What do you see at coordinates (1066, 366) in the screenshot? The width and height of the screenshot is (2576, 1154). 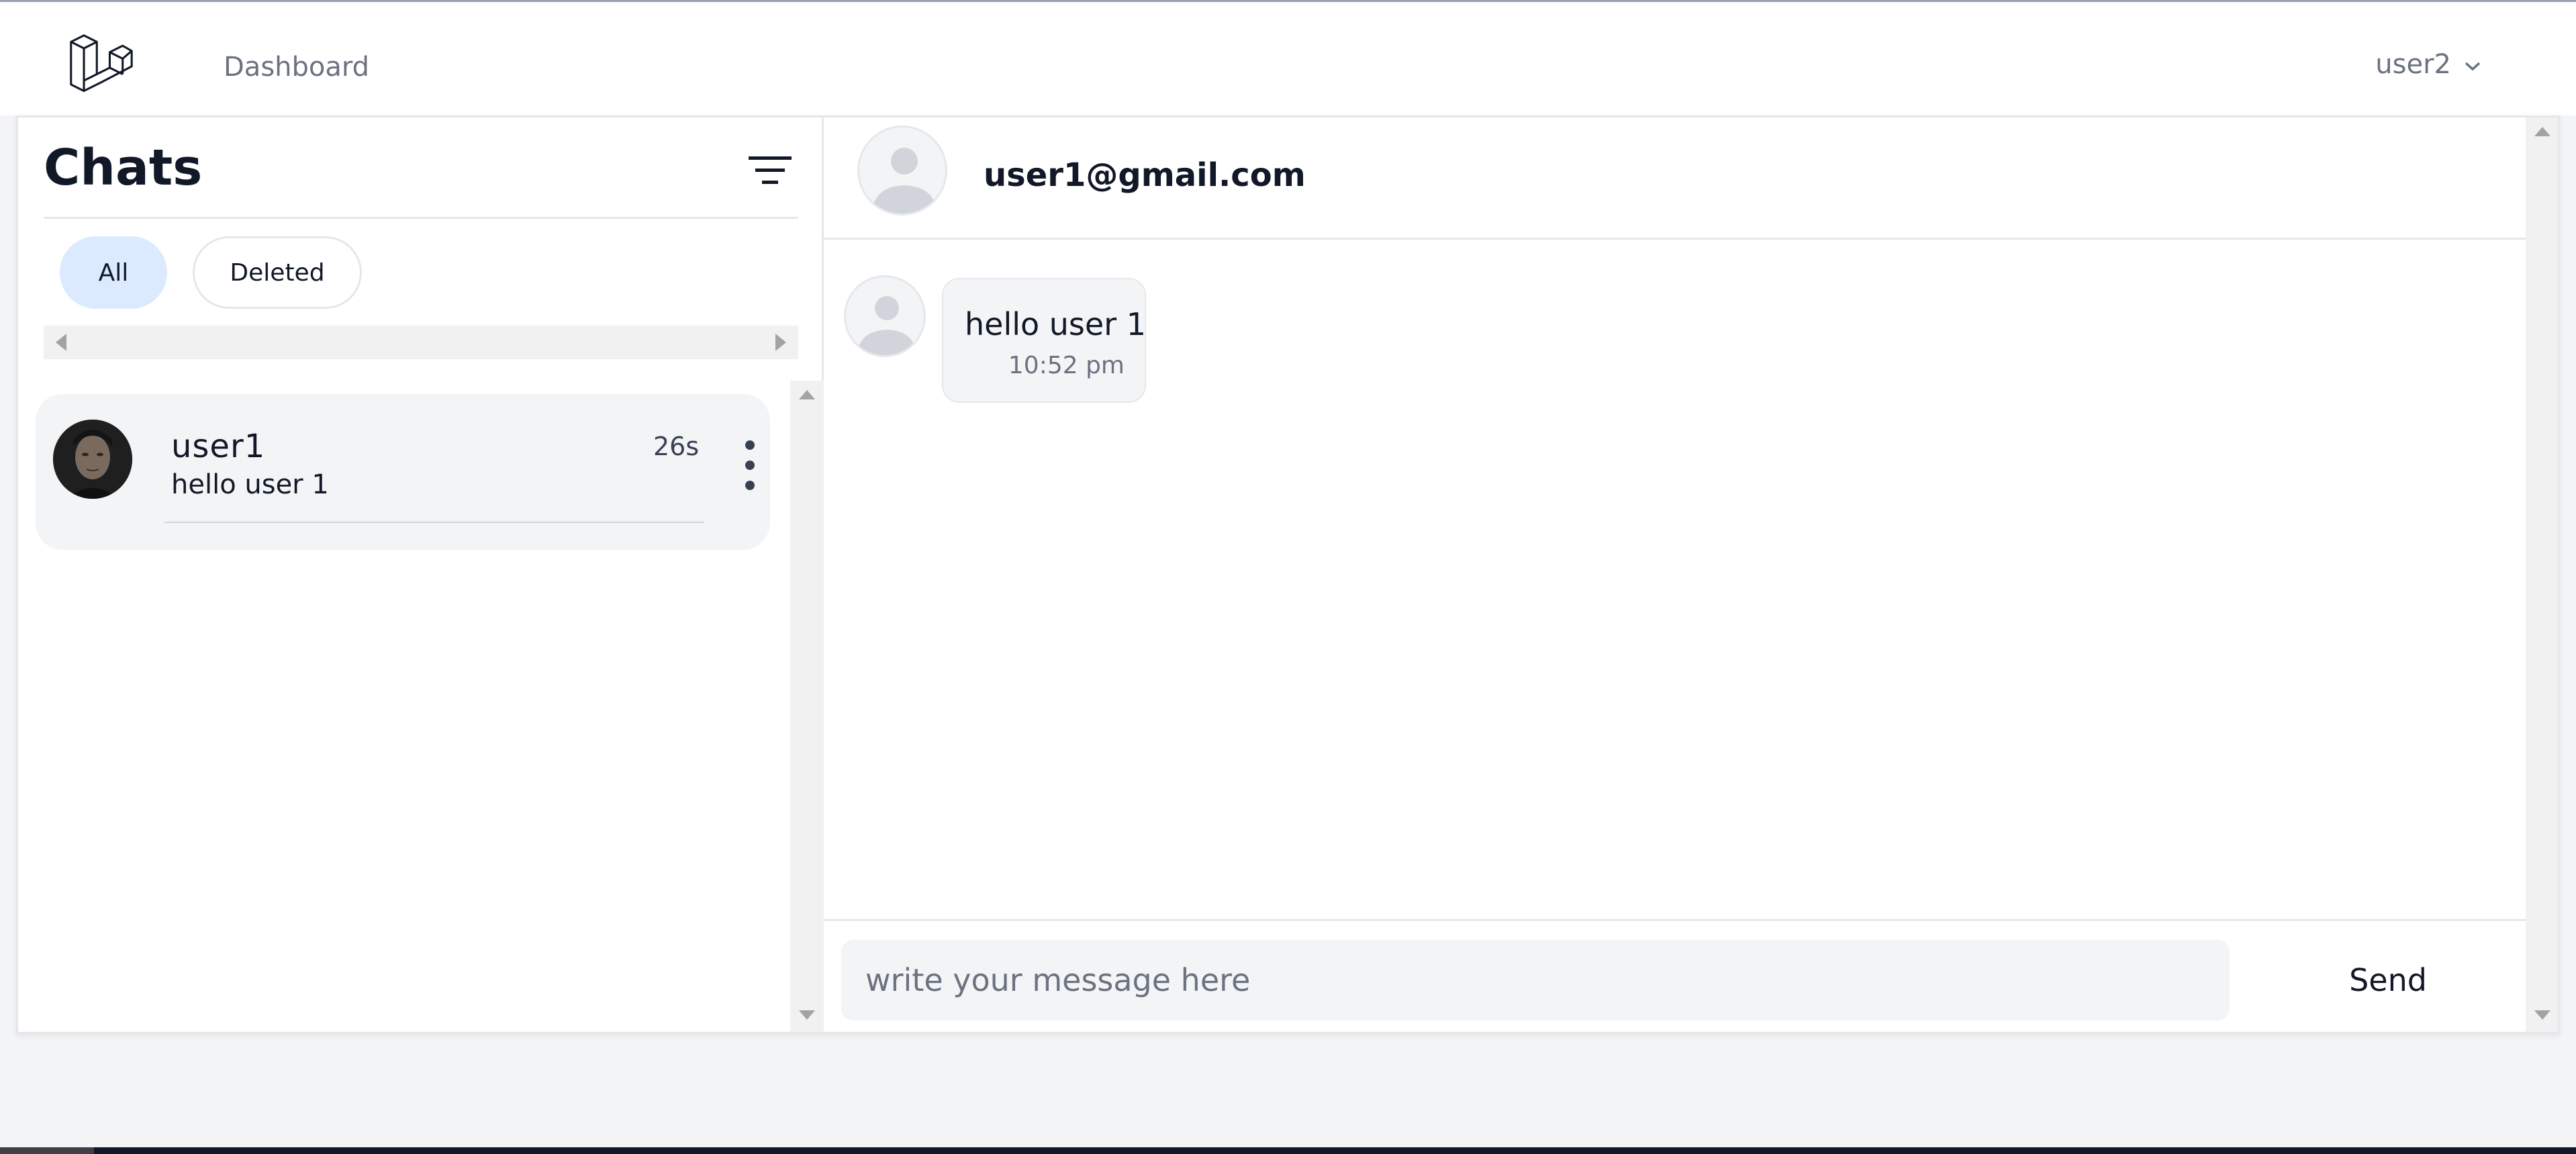 I see `message-time: 10:52 pm` at bounding box center [1066, 366].